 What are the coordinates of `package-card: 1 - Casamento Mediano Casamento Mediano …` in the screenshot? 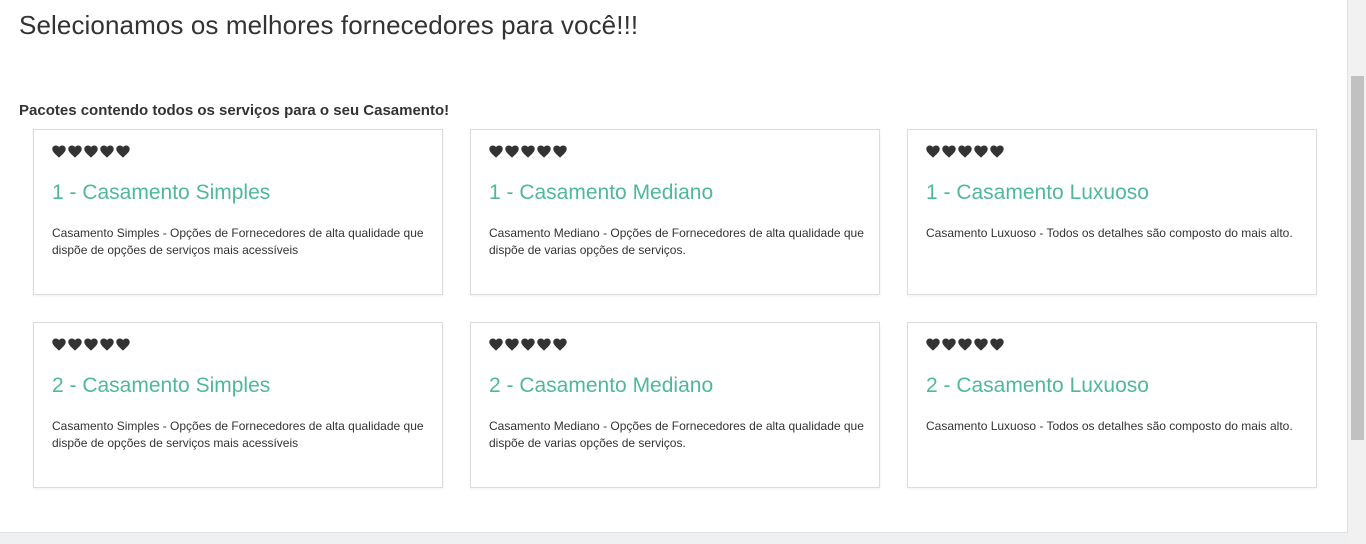 It's located at (675, 212).